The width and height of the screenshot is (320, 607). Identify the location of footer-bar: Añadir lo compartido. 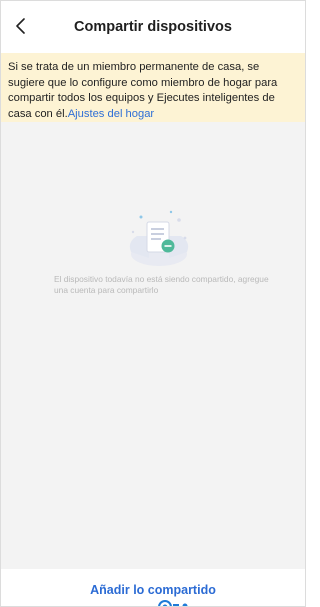
(153, 588).